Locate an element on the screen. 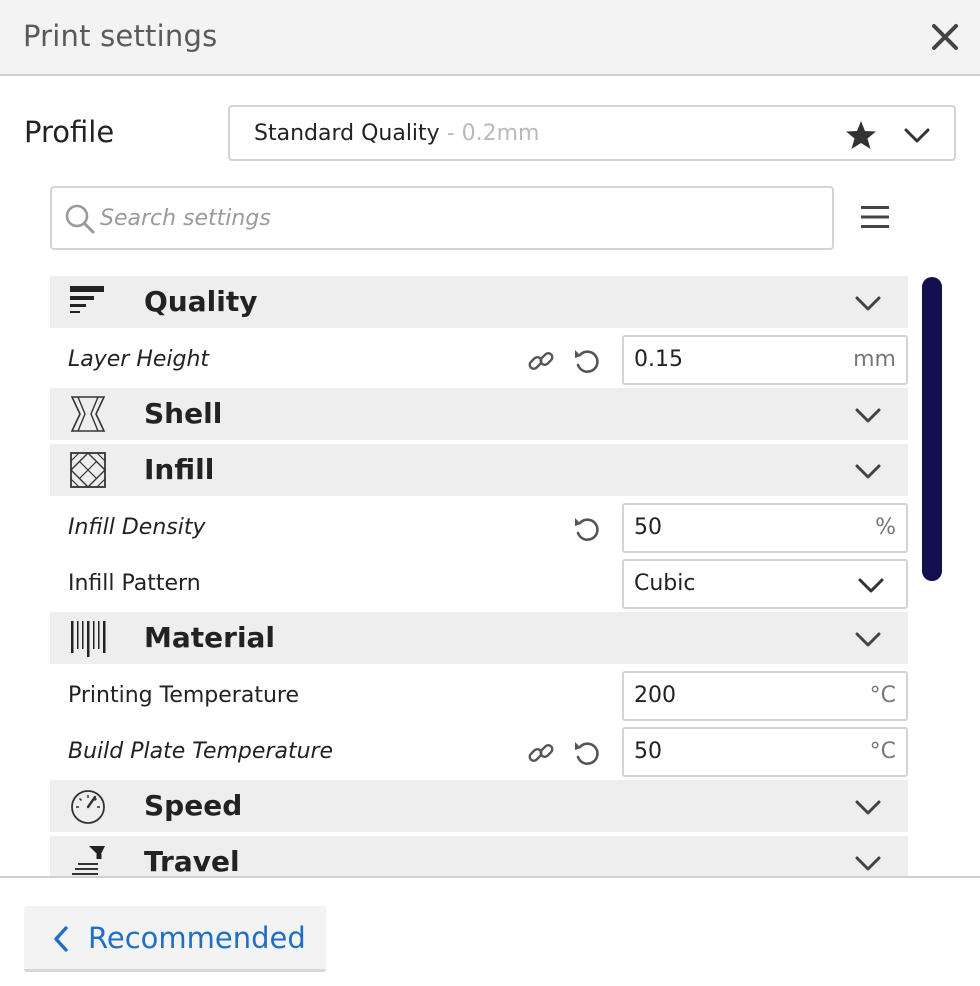 This screenshot has height=986, width=980. close-button is located at coordinates (945, 37).